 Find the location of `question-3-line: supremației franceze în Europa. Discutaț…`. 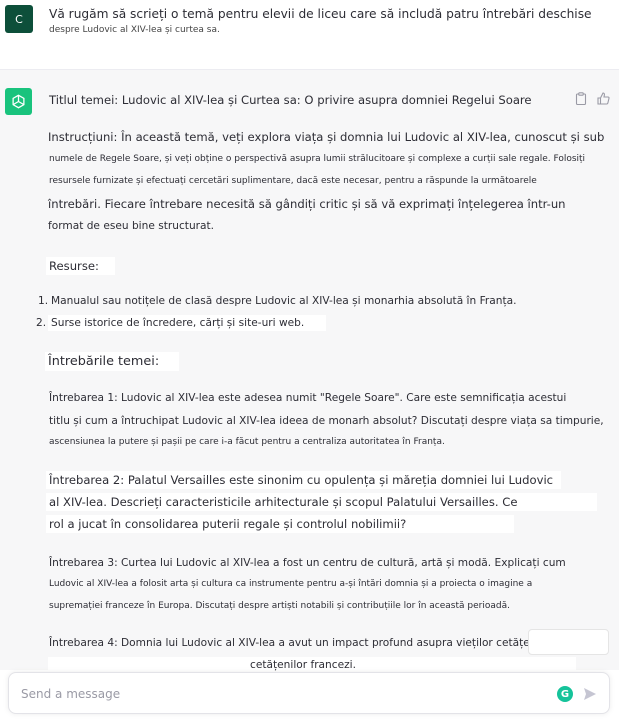

question-3-line: supremației franceze în Europa. Discutaț… is located at coordinates (279, 606).